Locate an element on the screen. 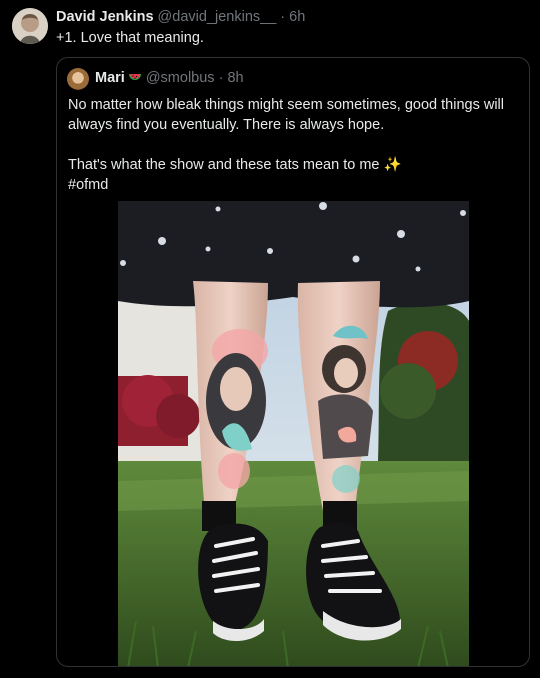 The width and height of the screenshot is (540, 678). sparkles-icon: ✨ is located at coordinates (392, 165).